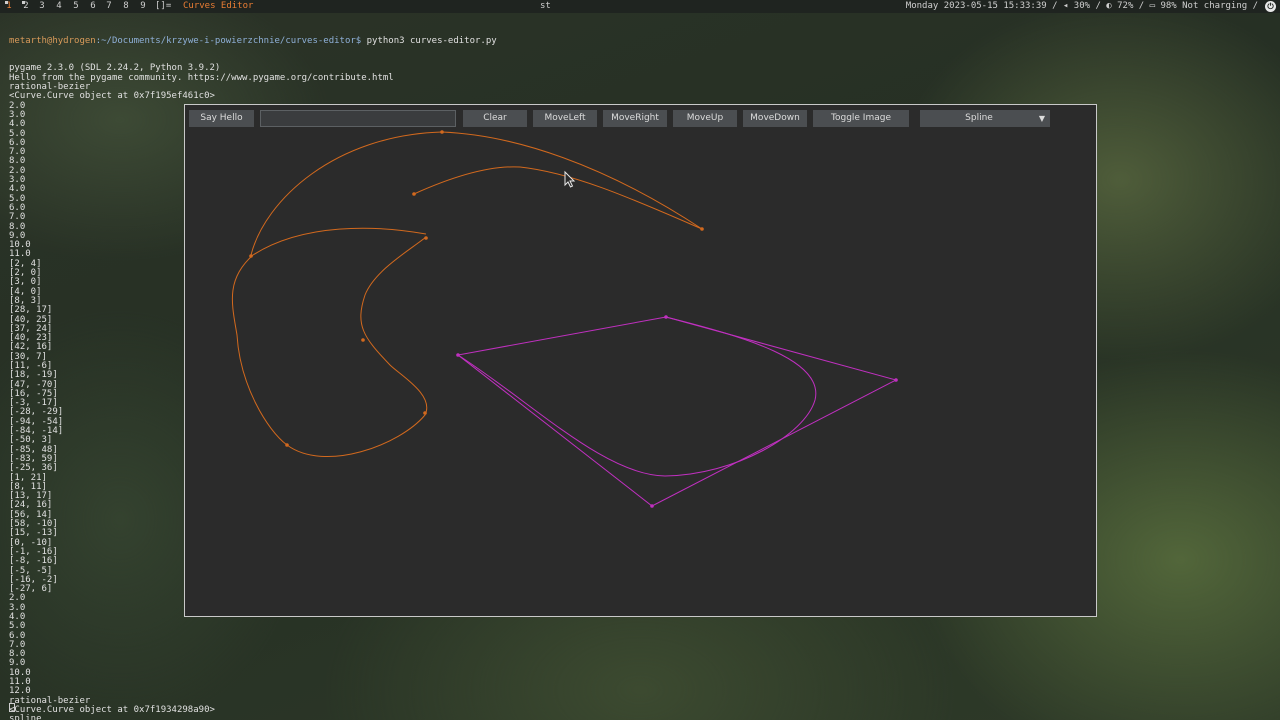 The image size is (1280, 720). Describe the element at coordinates (218, 6) in the screenshot. I see `focused-window-title: Curves Editor` at that location.